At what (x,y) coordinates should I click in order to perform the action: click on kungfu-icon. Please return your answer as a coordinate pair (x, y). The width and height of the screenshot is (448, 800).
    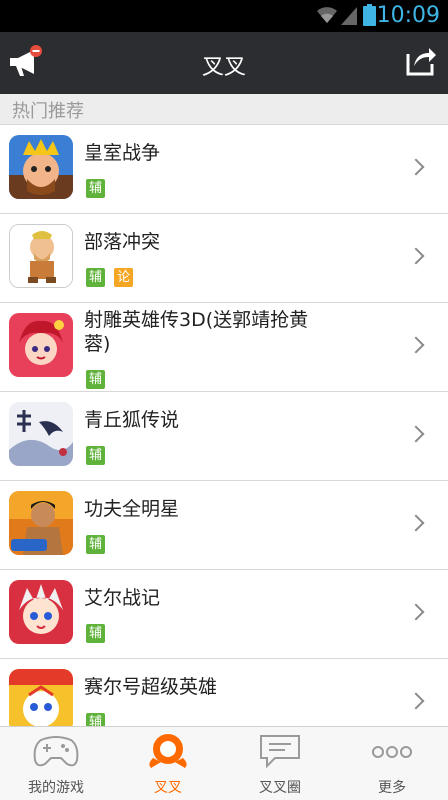
    Looking at the image, I should click on (41, 523).